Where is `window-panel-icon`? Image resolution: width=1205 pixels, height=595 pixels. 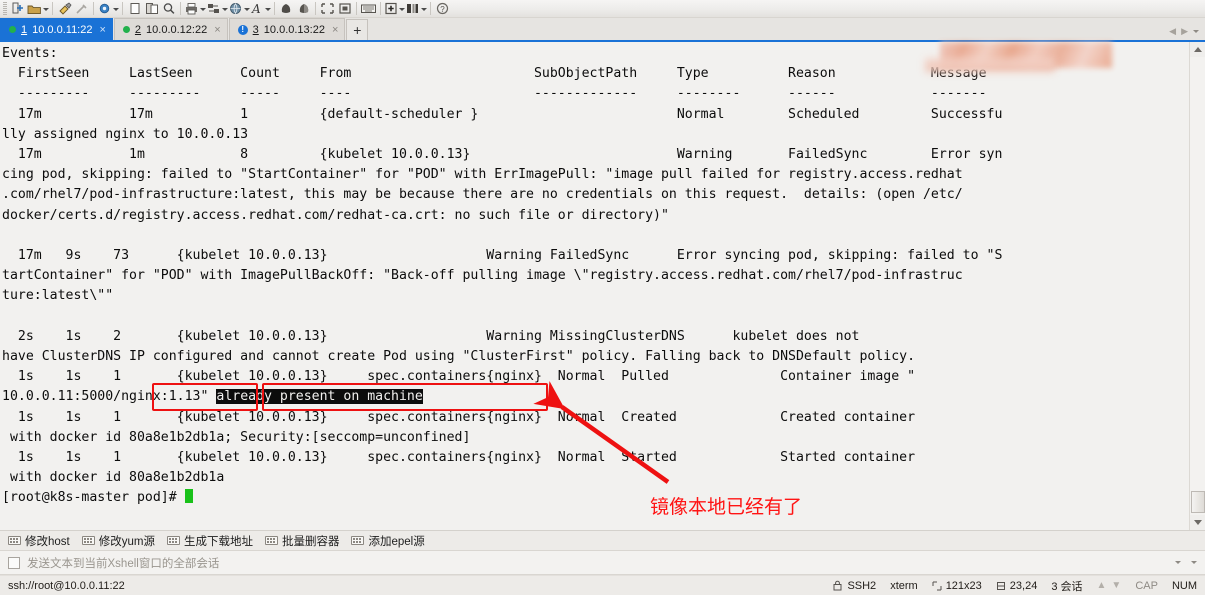
window-panel-icon is located at coordinates (344, 9).